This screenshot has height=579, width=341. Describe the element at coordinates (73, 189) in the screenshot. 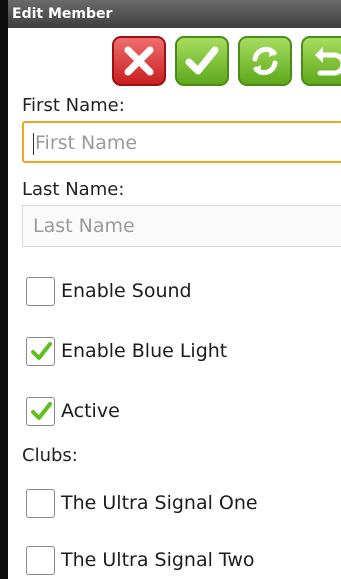

I see `last-name-label: Last Name:` at that location.